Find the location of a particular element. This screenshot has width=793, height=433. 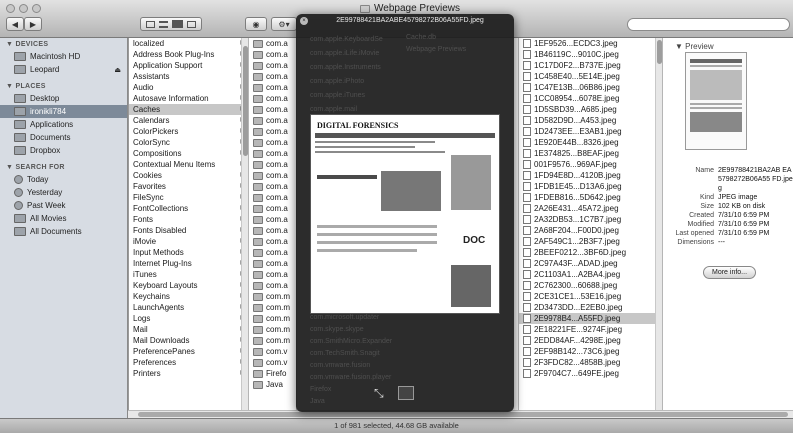

forward-button: ▶ is located at coordinates (33, 24).